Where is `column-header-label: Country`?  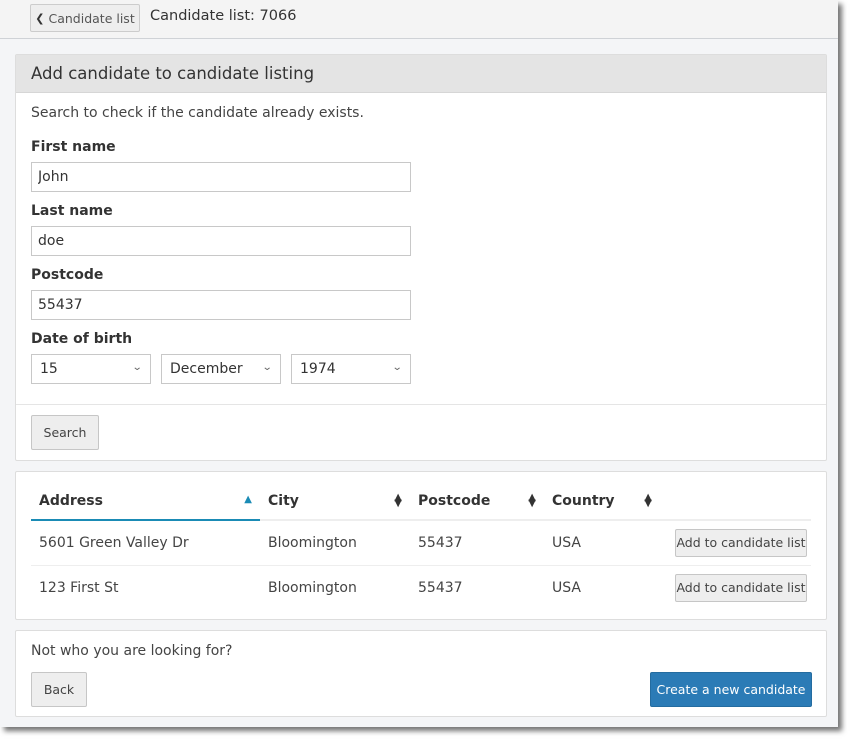 column-header-label: Country is located at coordinates (583, 500).